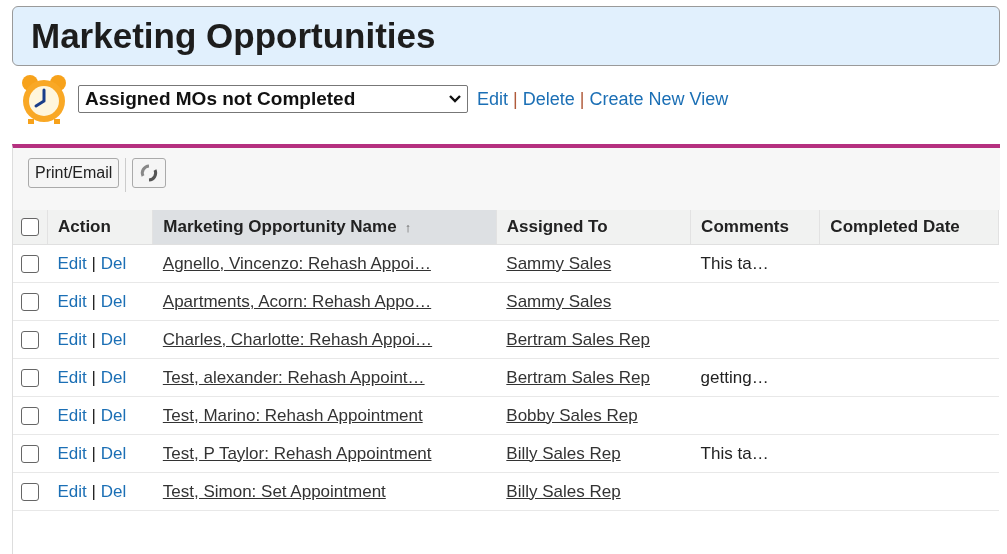  I want to click on select-all-checkbox, so click(30, 227).